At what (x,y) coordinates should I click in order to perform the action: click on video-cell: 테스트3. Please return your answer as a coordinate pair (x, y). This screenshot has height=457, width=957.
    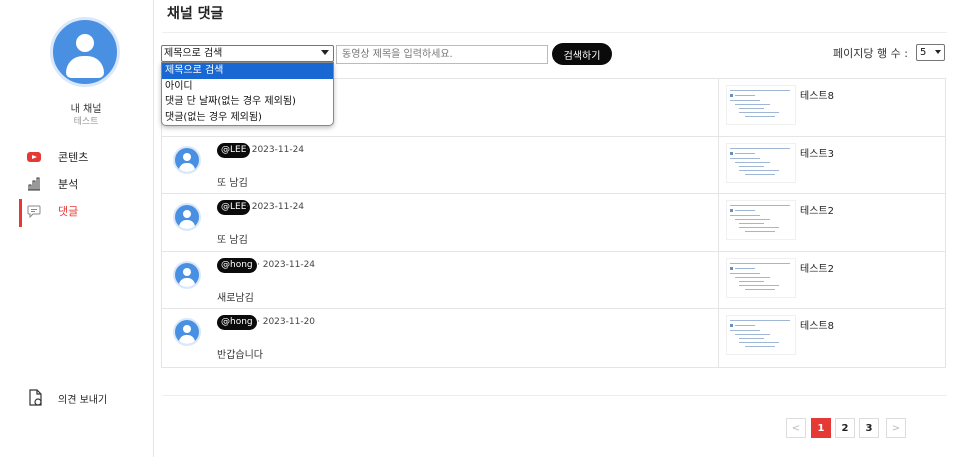
    Looking at the image, I should click on (832, 165).